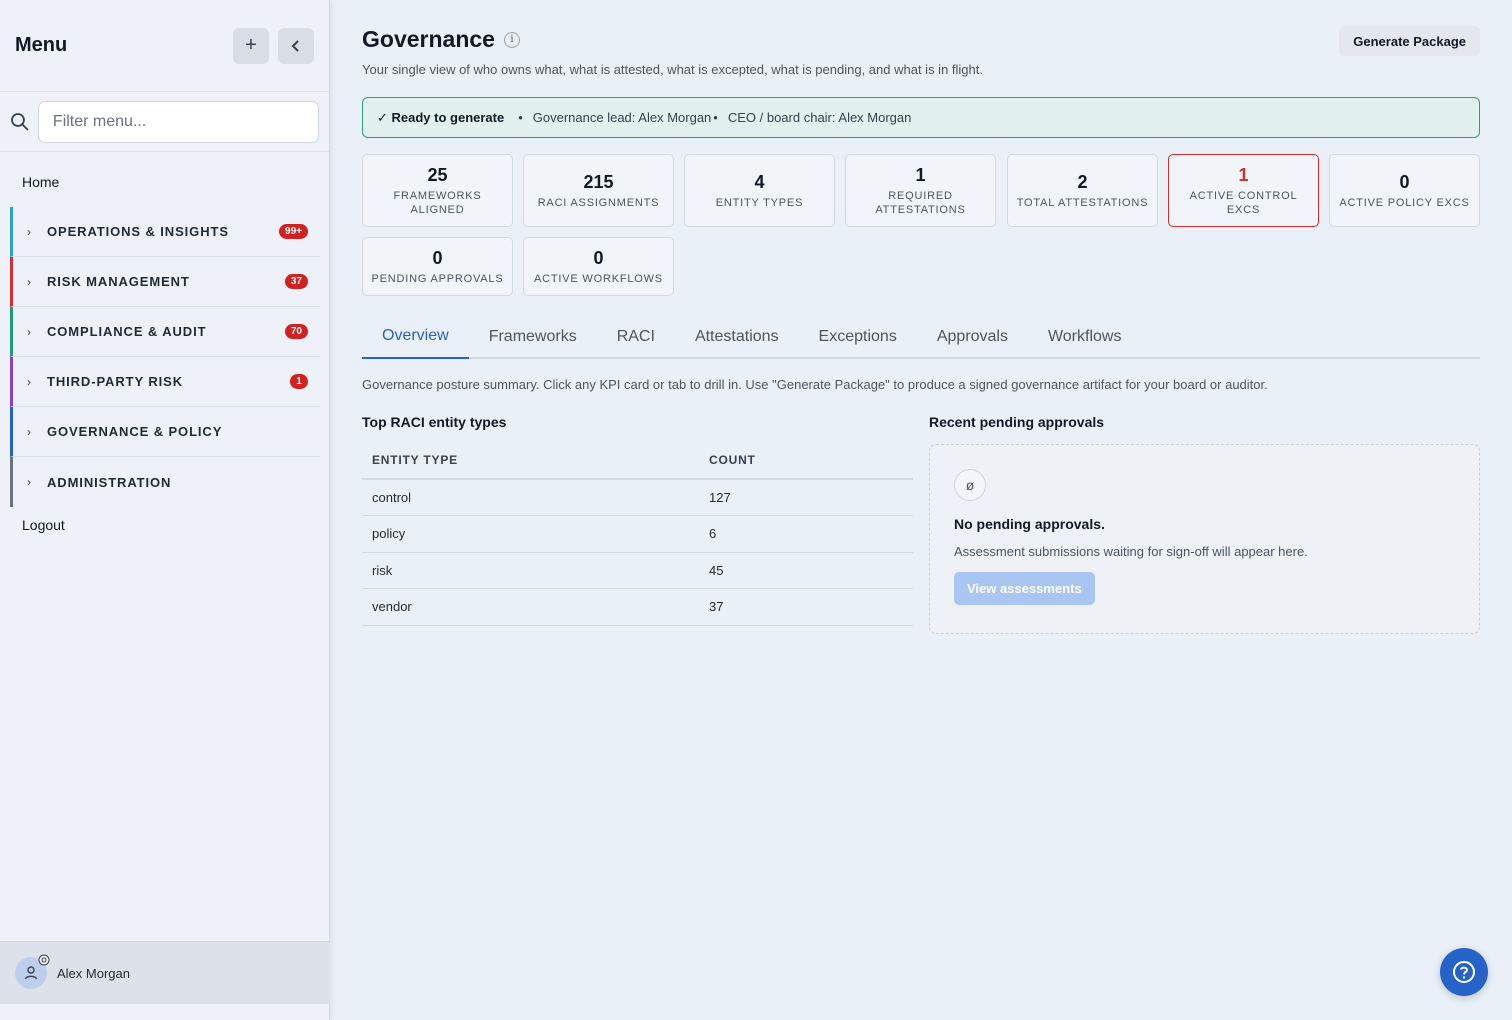 The height and width of the screenshot is (1020, 1512). I want to click on kpi-label: ACTIVE POLICY EXCS, so click(1404, 202).